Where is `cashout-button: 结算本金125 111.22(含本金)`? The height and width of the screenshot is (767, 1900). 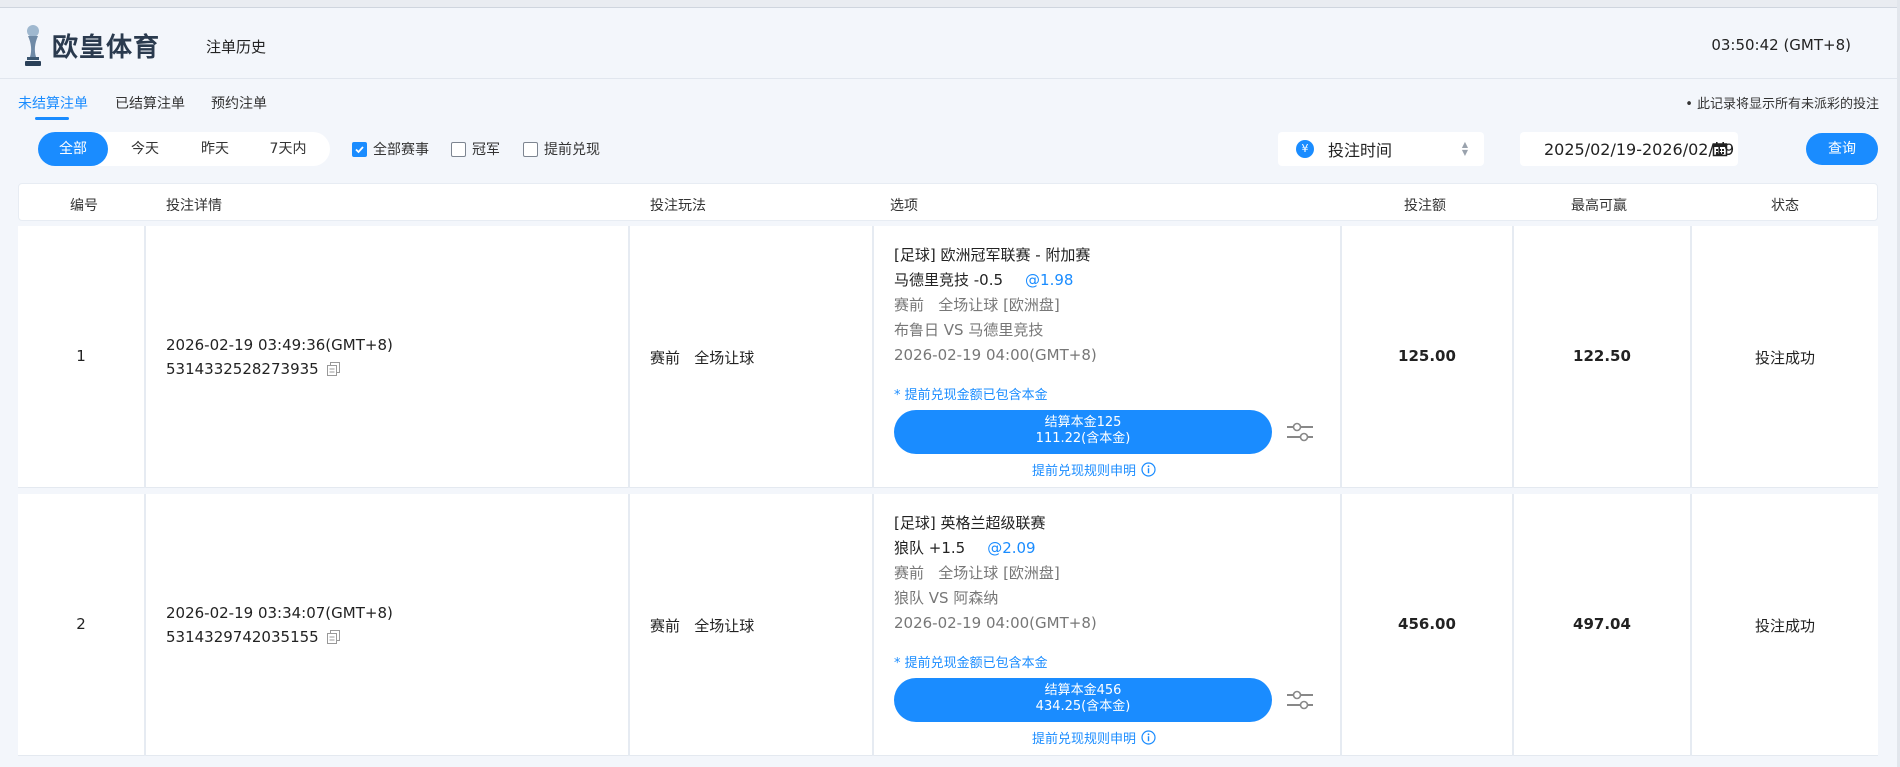 cashout-button: 结算本金125 111.22(含本金) is located at coordinates (1083, 432).